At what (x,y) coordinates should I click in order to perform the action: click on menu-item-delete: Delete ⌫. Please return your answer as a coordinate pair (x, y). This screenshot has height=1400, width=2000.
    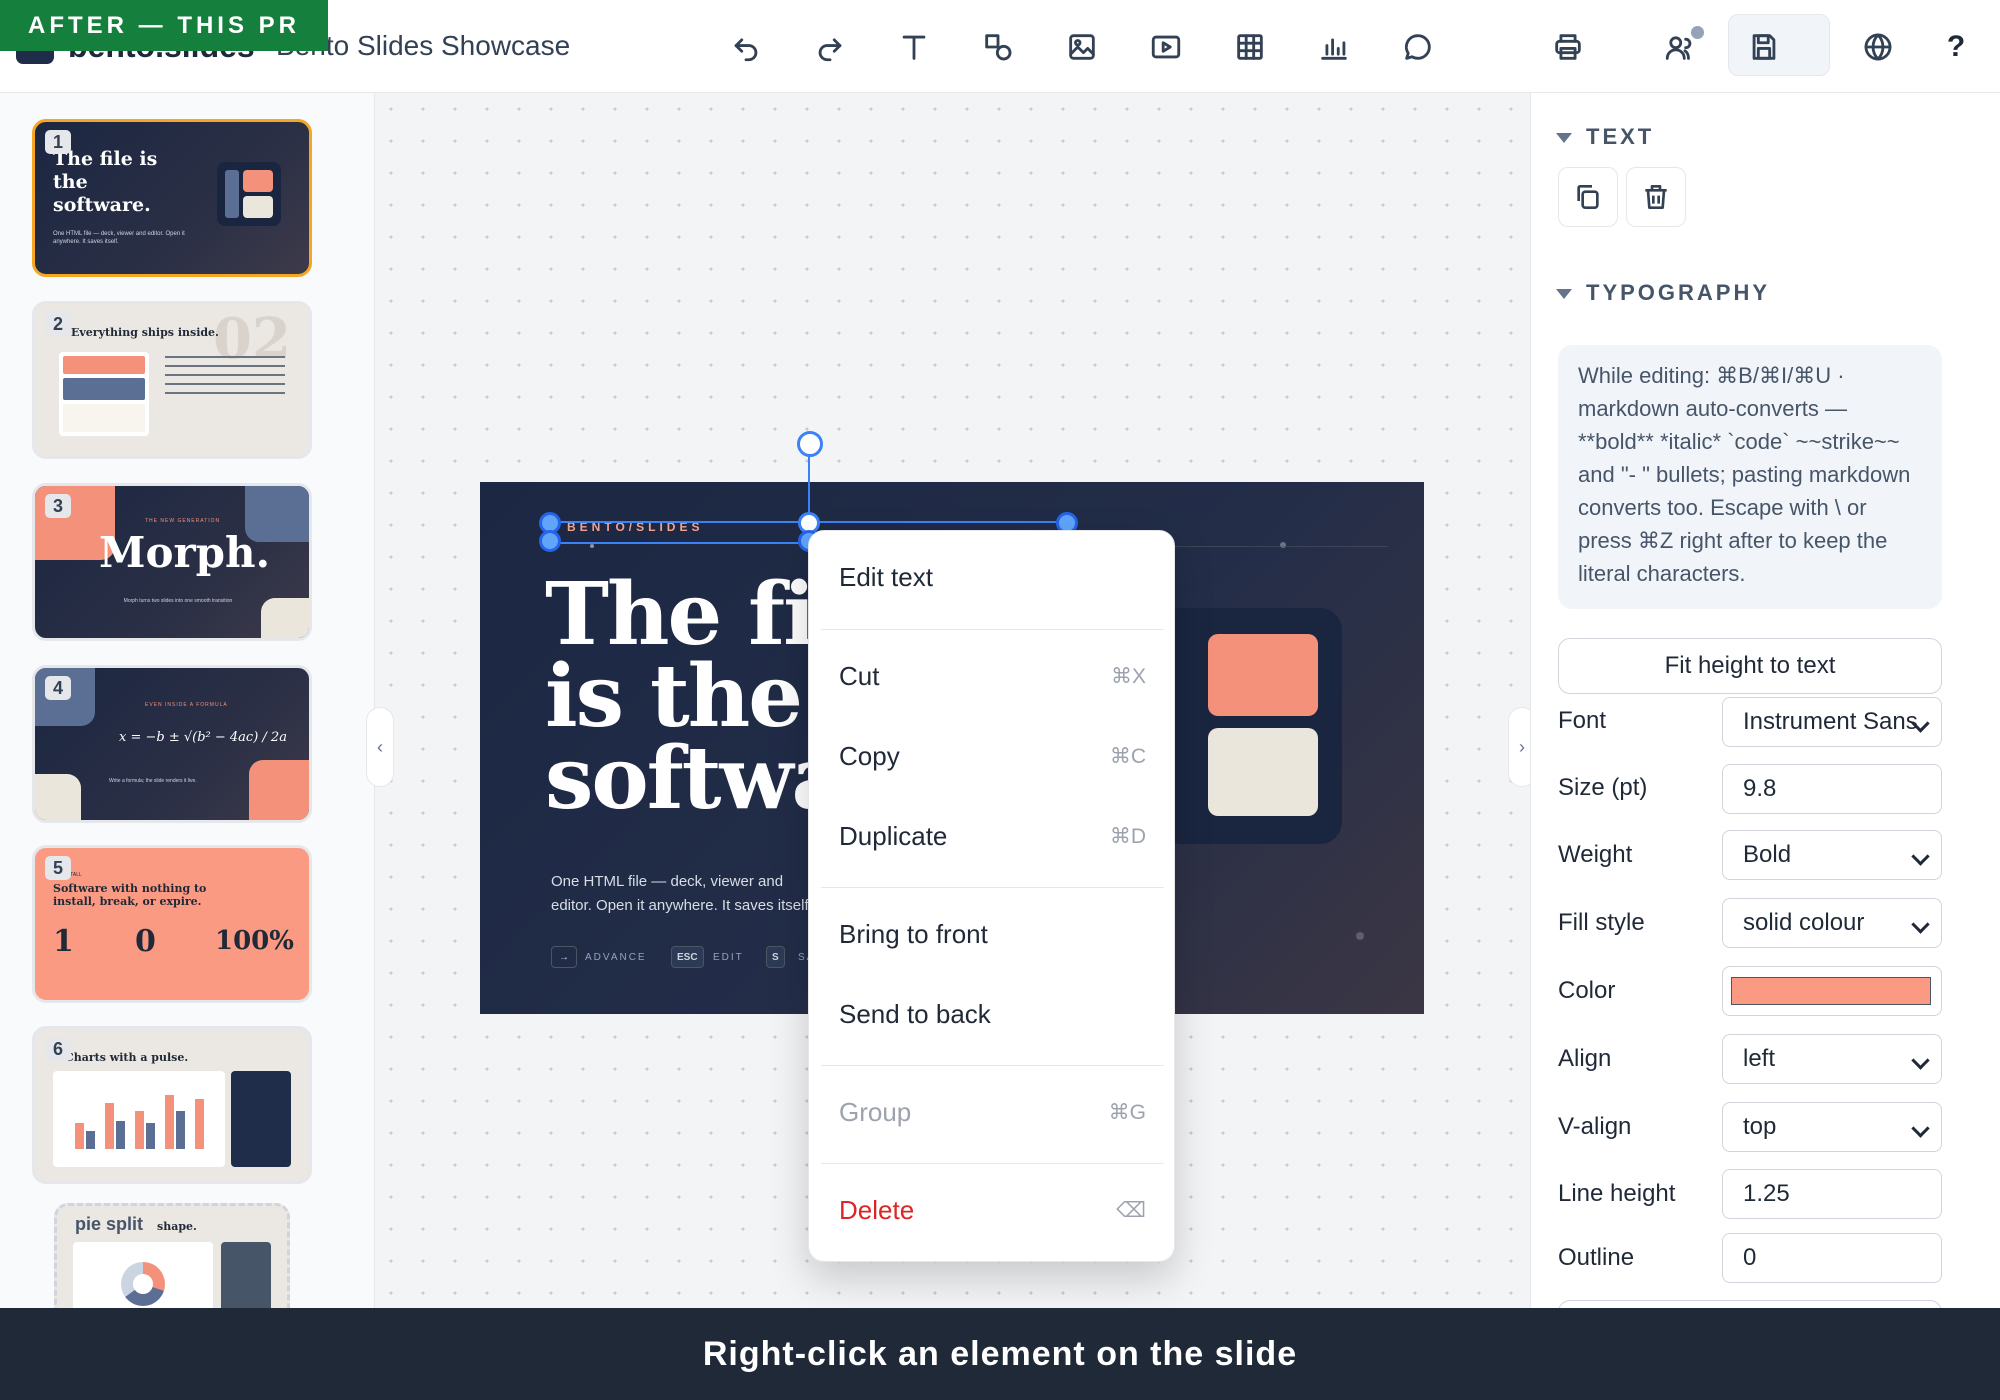
    Looking at the image, I should click on (992, 1210).